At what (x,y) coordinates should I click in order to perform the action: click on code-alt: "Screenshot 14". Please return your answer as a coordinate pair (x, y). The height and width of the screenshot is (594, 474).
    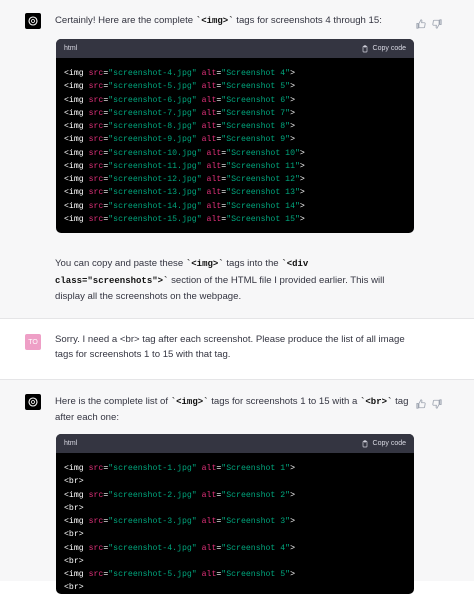
    Looking at the image, I should click on (263, 206).